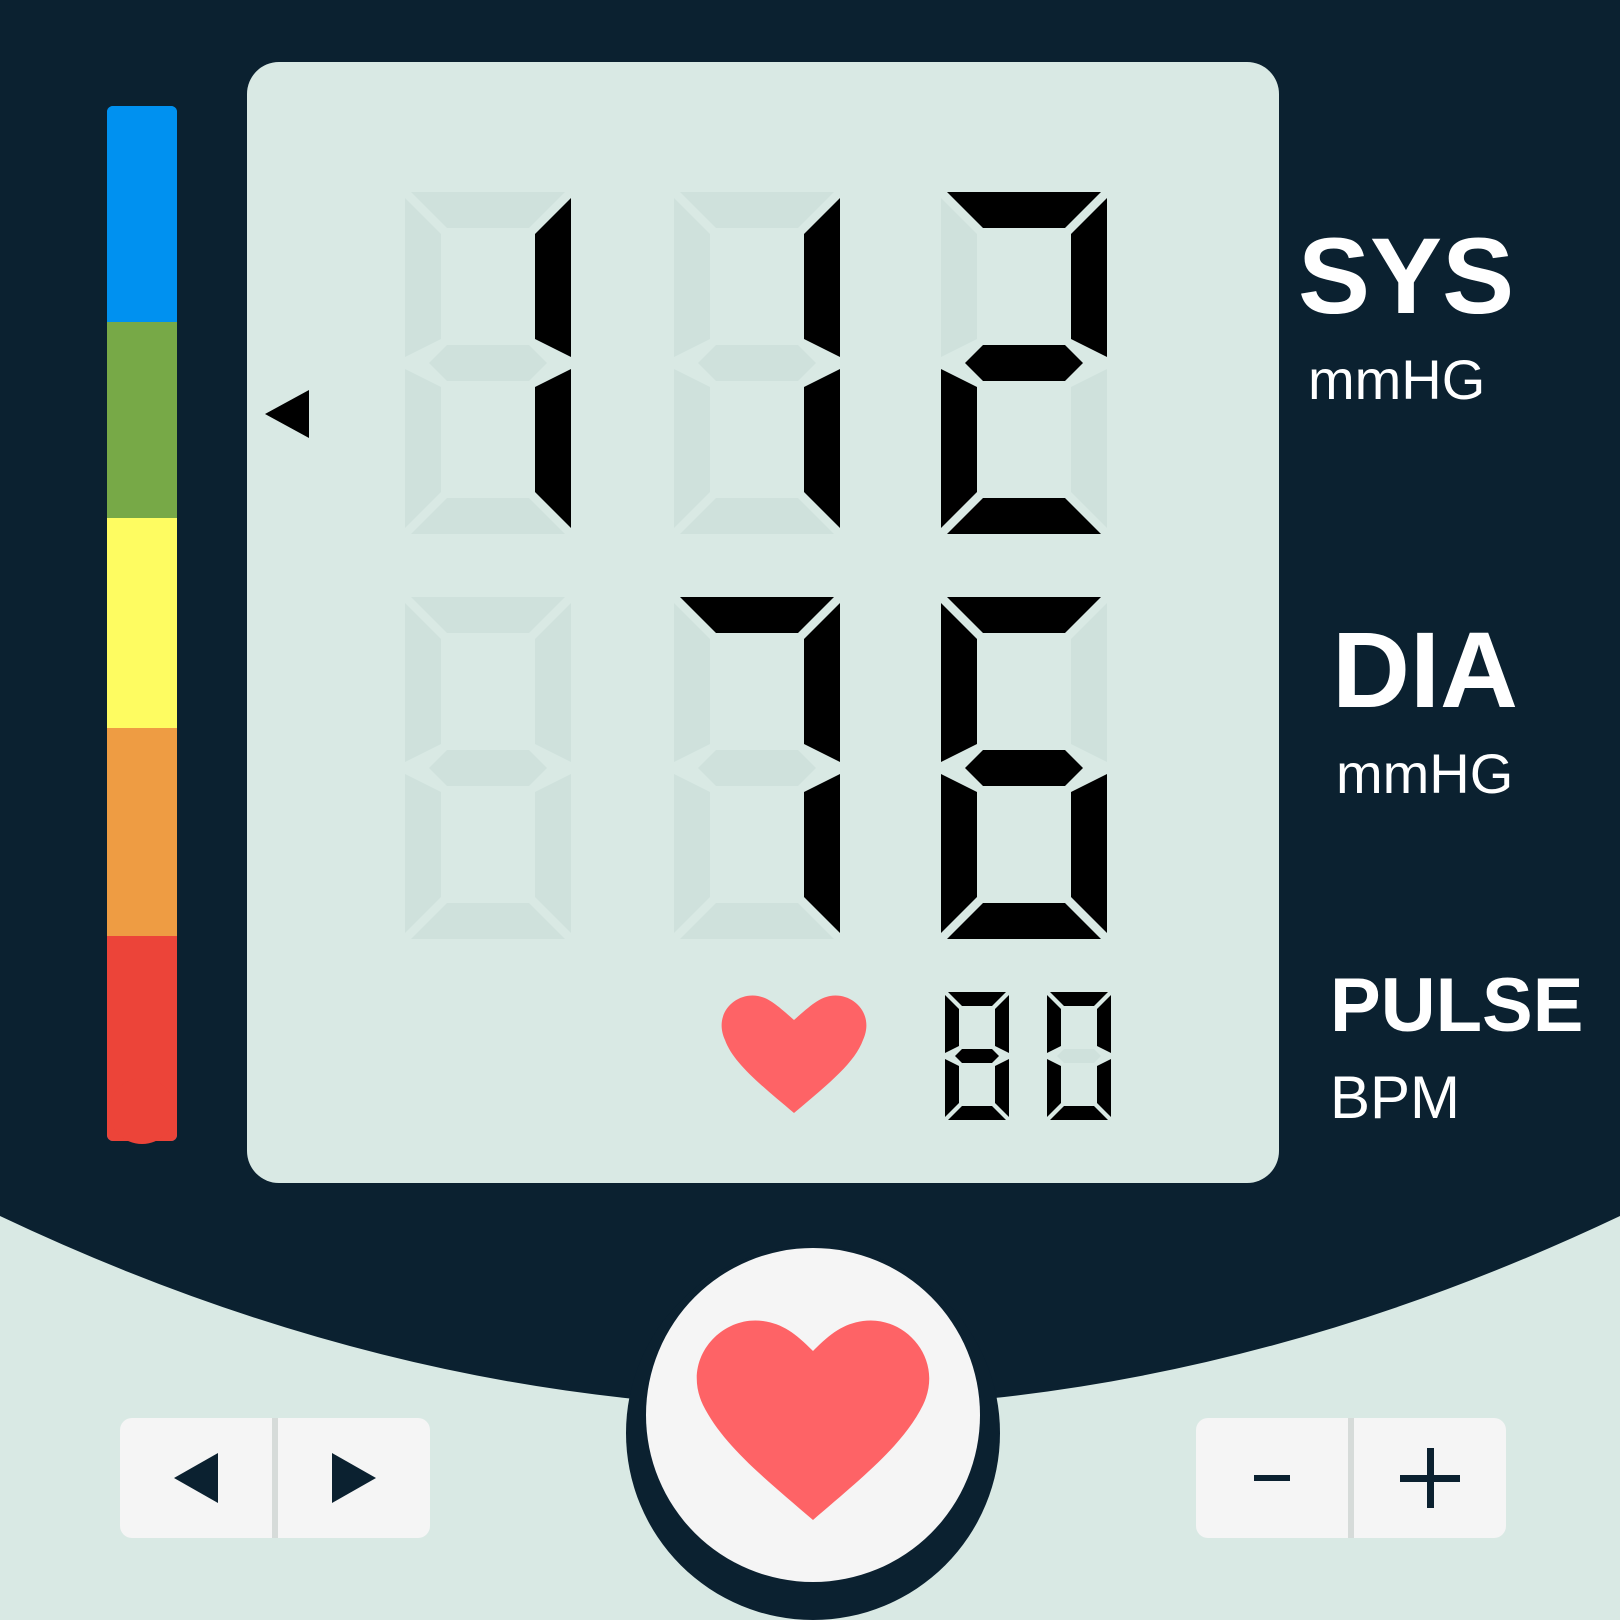 The image size is (1620, 1620). What do you see at coordinates (423, 853) in the screenshot?
I see `dia-digit-1-segment-e` at bounding box center [423, 853].